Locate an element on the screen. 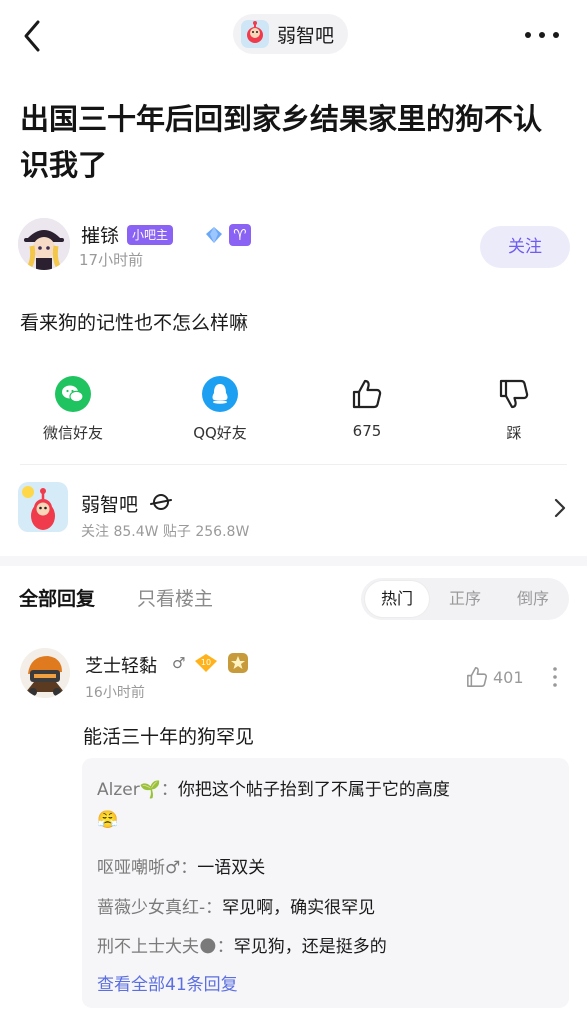 The image size is (587, 1024). dislike-button: 踩 is located at coordinates (514, 409).